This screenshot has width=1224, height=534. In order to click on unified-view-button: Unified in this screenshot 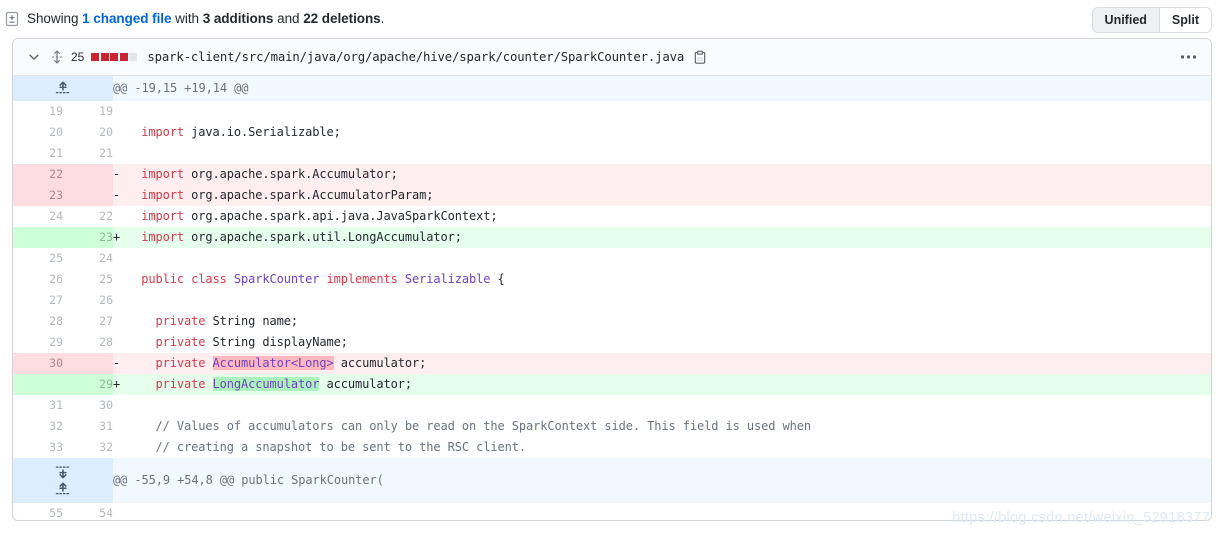, I will do `click(1125, 20)`.